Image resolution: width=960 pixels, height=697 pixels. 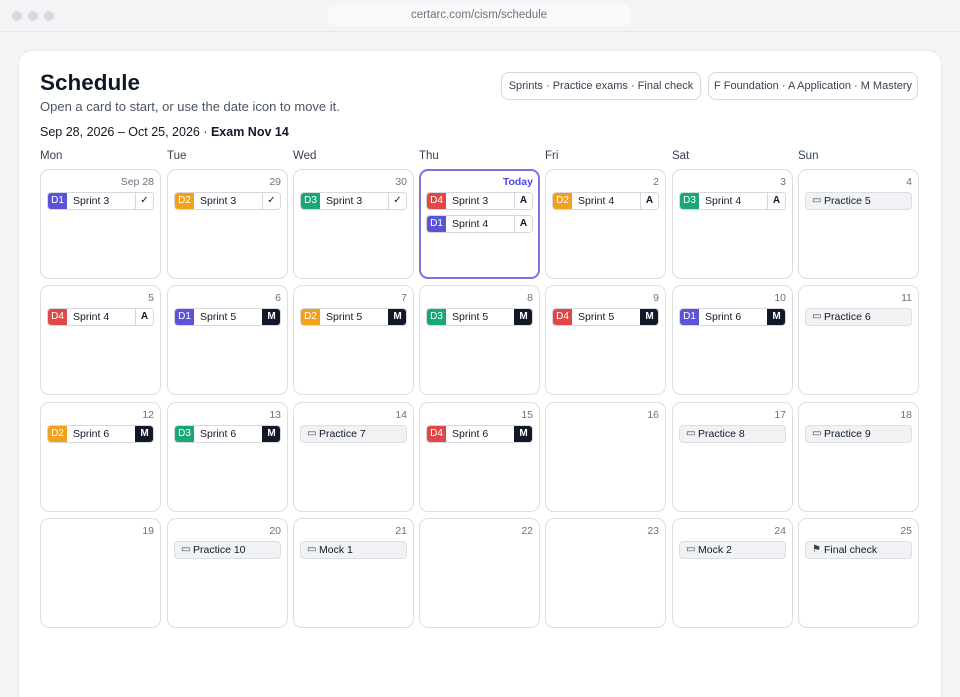 I want to click on date-icon: 3, so click(x=783, y=182).